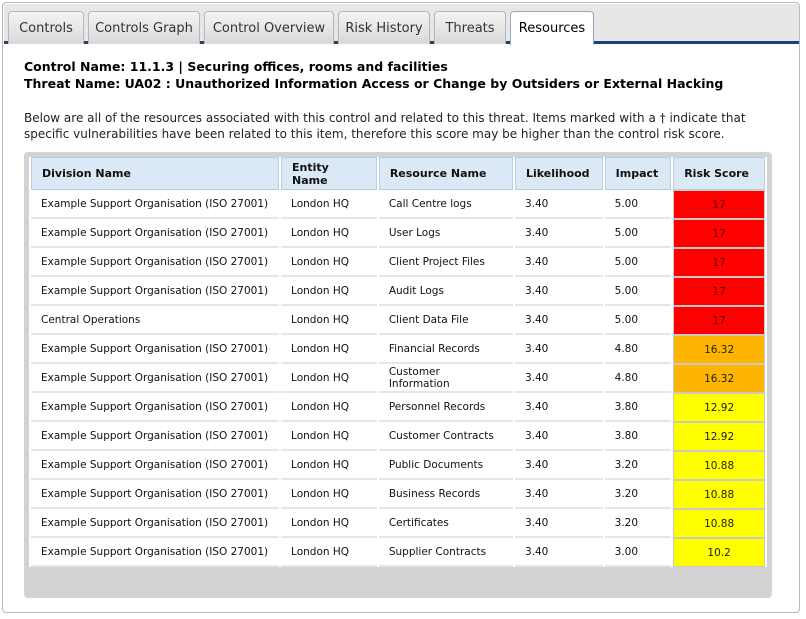 The height and width of the screenshot is (619, 806). What do you see at coordinates (719, 552) in the screenshot?
I see `risk-score-cell: 10.2` at bounding box center [719, 552].